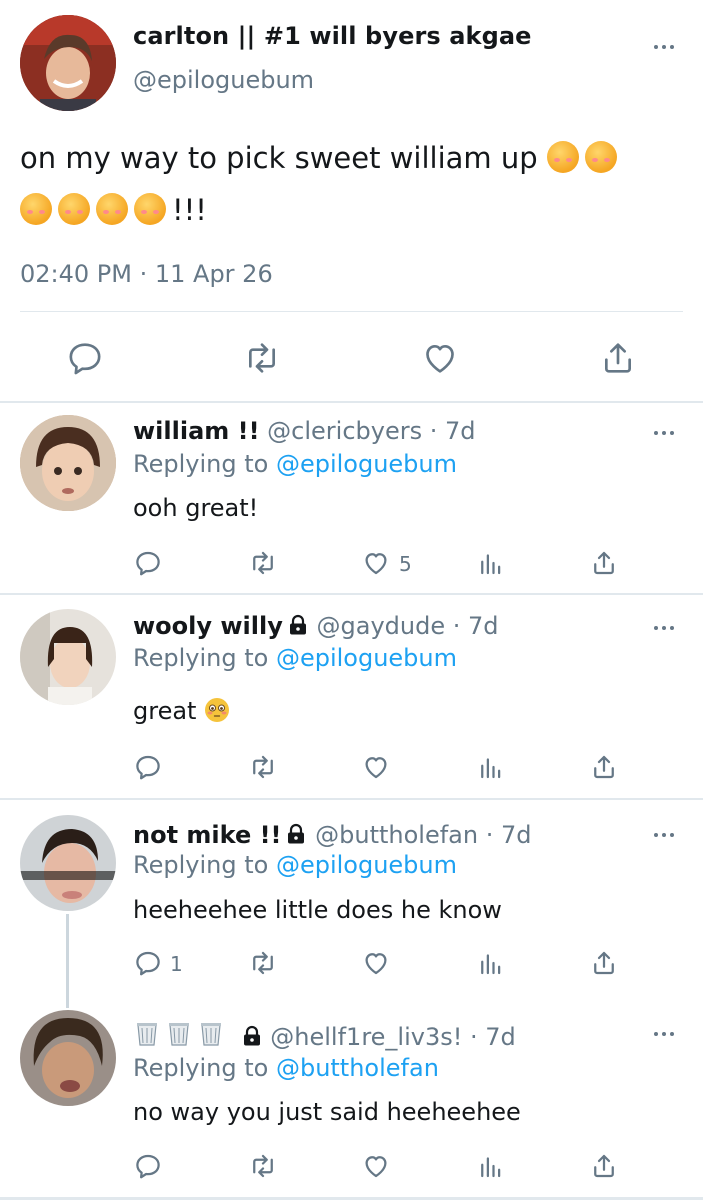  Describe the element at coordinates (316, 626) in the screenshot. I see `reply-header: wooly willy @gaydude · 7d` at that location.